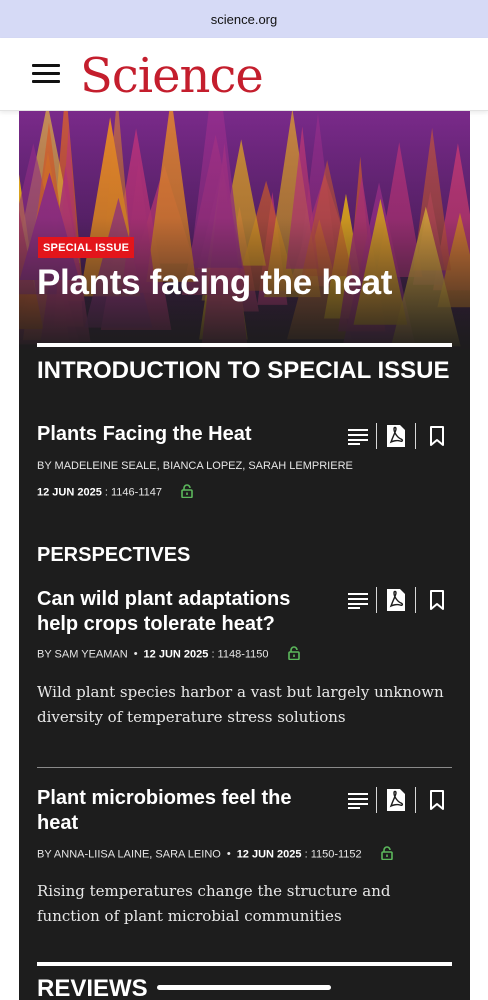 Image resolution: width=488 pixels, height=1000 pixels. What do you see at coordinates (129, 854) in the screenshot?
I see `article-authors: BY ANNA-LIISA LAINE, SARA LEINO` at bounding box center [129, 854].